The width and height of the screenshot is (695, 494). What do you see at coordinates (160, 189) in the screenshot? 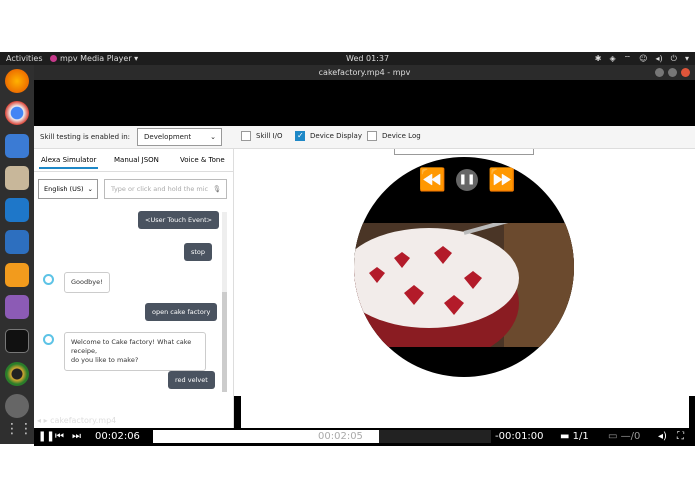
I see `utterance-placeholder: Type or click and hold the mic` at bounding box center [160, 189].